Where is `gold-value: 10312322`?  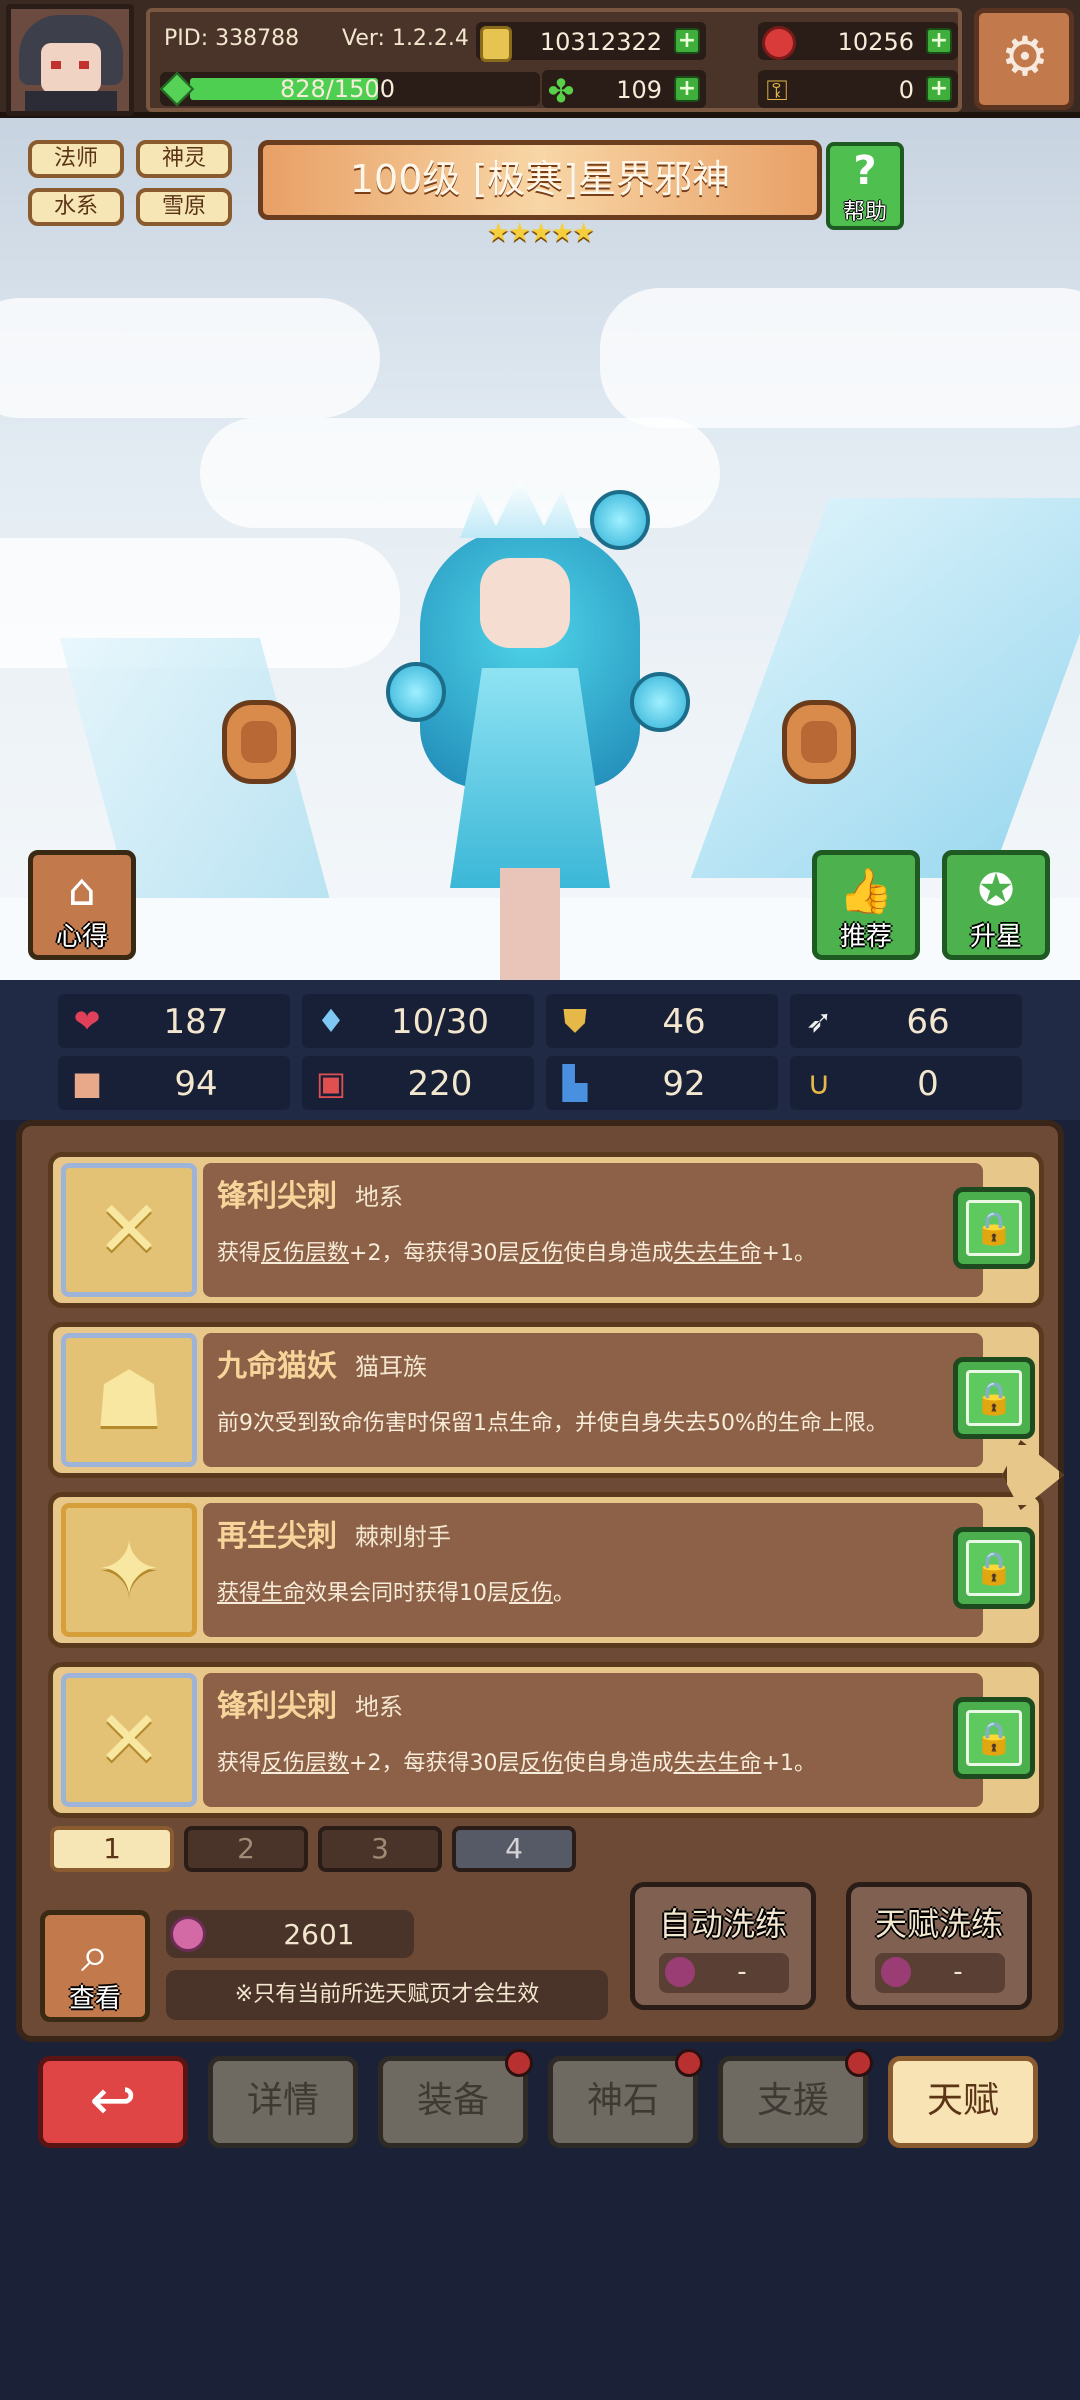
gold-value: 10312322 is located at coordinates (600, 42).